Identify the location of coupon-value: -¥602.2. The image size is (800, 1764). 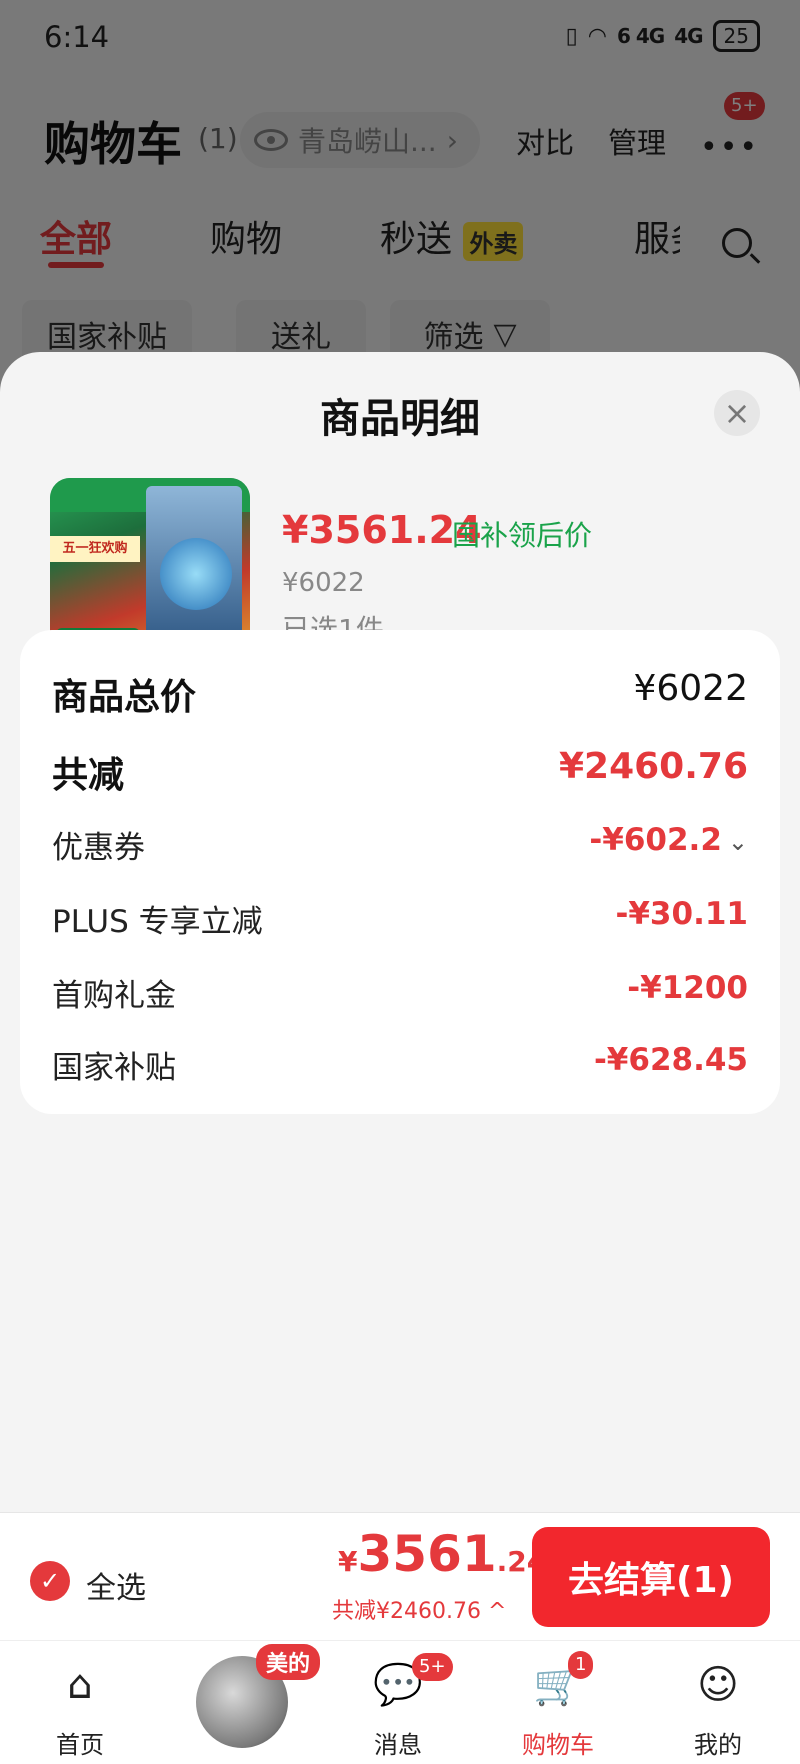
(655, 840).